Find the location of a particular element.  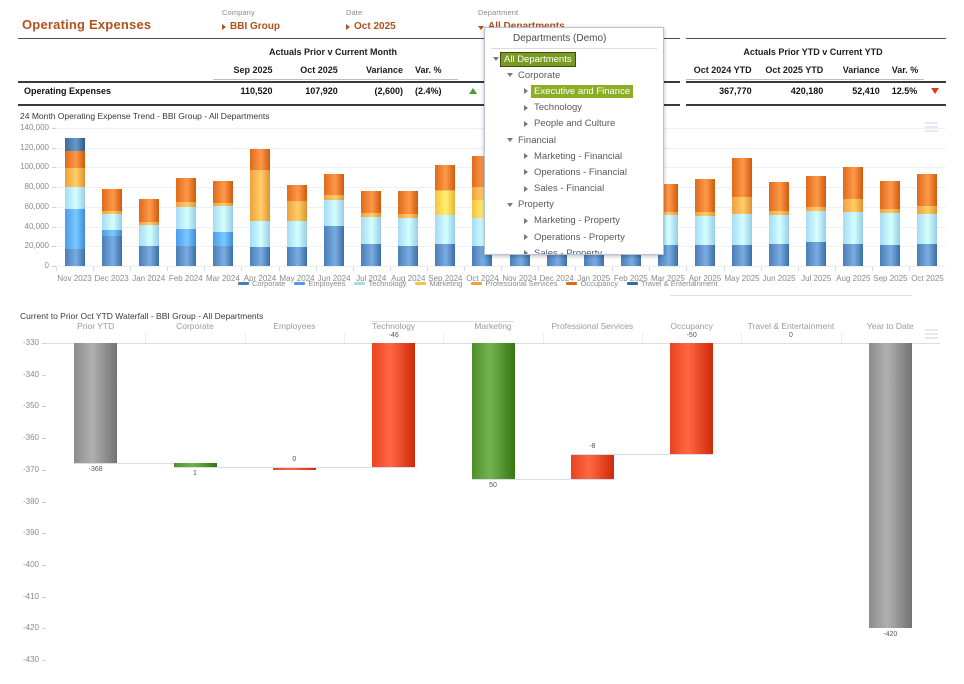

dropdown-item-sales-property: Sales - Property is located at coordinates (574, 249).